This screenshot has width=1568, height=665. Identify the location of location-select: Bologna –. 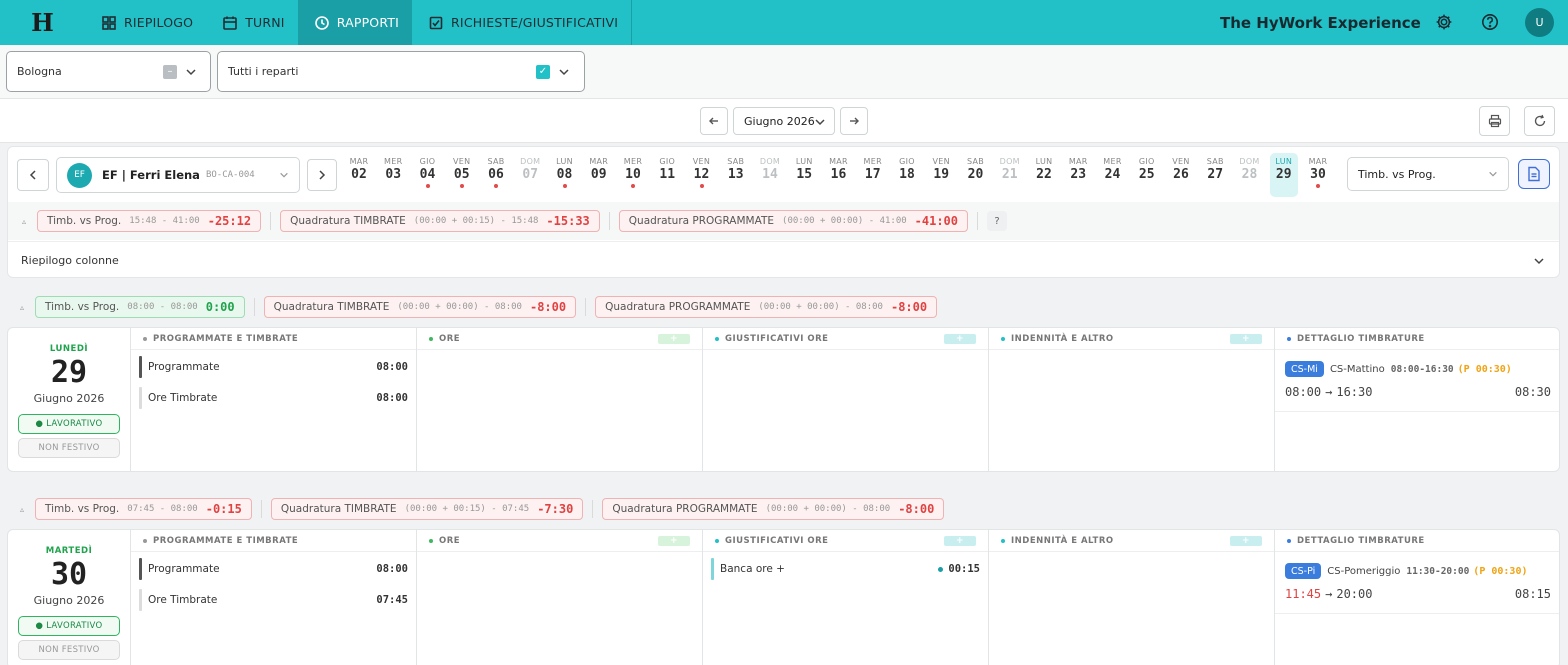
(108, 71).